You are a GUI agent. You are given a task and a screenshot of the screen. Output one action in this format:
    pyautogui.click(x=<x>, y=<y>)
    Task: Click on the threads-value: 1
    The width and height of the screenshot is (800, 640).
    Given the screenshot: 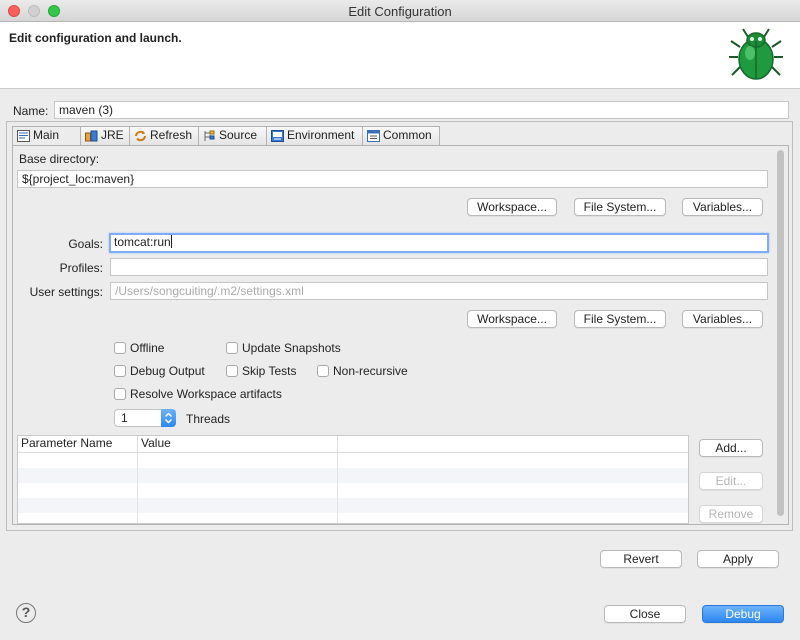 What is the action you would take?
    pyautogui.click(x=124, y=418)
    